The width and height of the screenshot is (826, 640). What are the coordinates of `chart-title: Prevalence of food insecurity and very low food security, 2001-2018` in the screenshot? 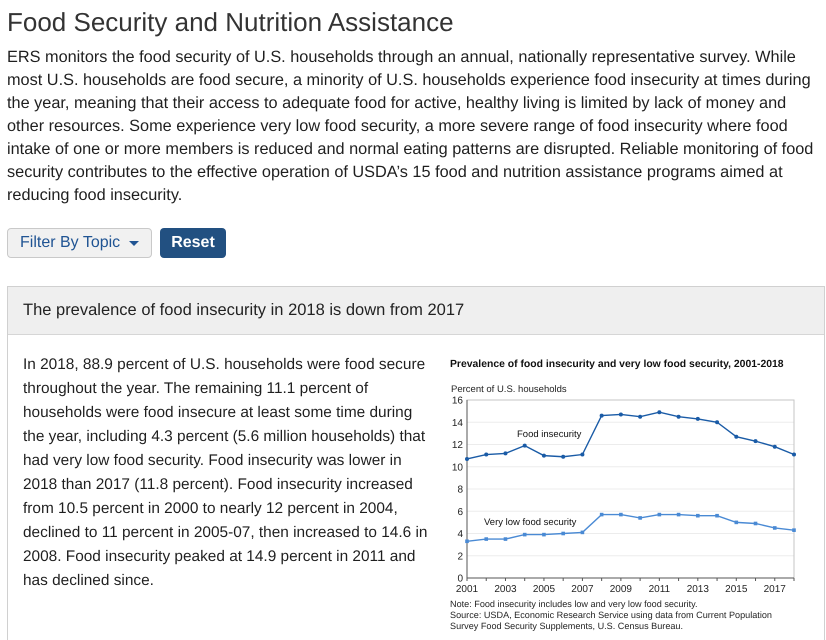 It's located at (617, 365).